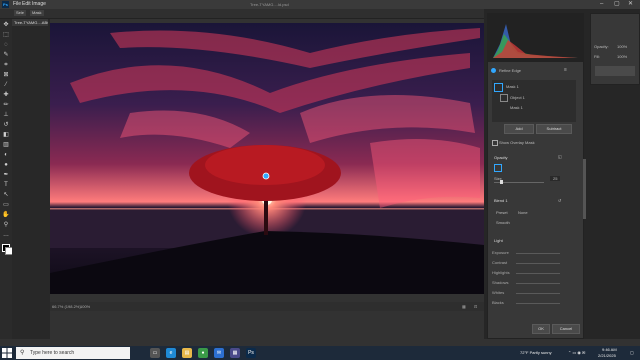 This screenshot has height=360, width=640. Describe the element at coordinates (6, 125) in the screenshot. I see `history-brush-tool-icon: ↺` at that location.